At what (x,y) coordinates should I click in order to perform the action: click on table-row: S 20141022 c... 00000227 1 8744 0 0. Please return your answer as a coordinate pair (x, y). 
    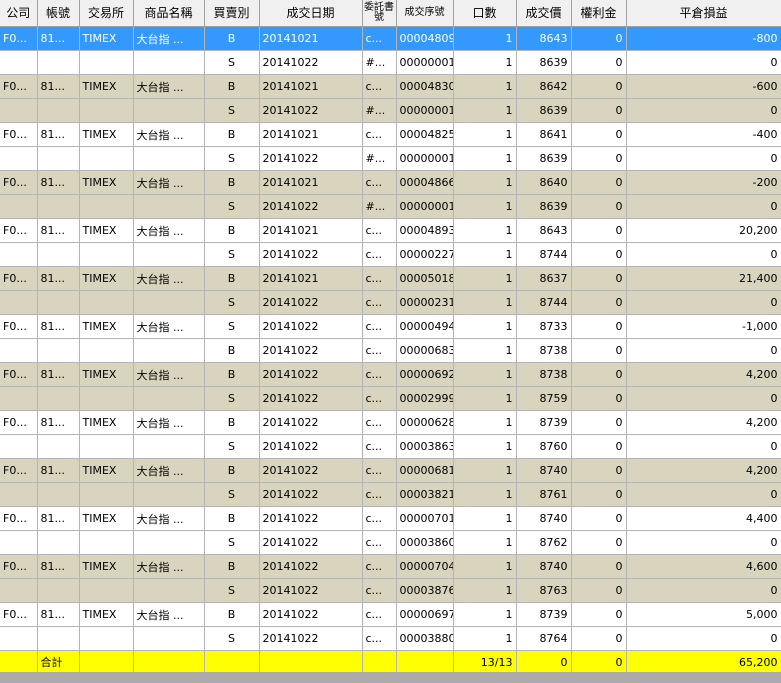
    Looking at the image, I should click on (390, 254).